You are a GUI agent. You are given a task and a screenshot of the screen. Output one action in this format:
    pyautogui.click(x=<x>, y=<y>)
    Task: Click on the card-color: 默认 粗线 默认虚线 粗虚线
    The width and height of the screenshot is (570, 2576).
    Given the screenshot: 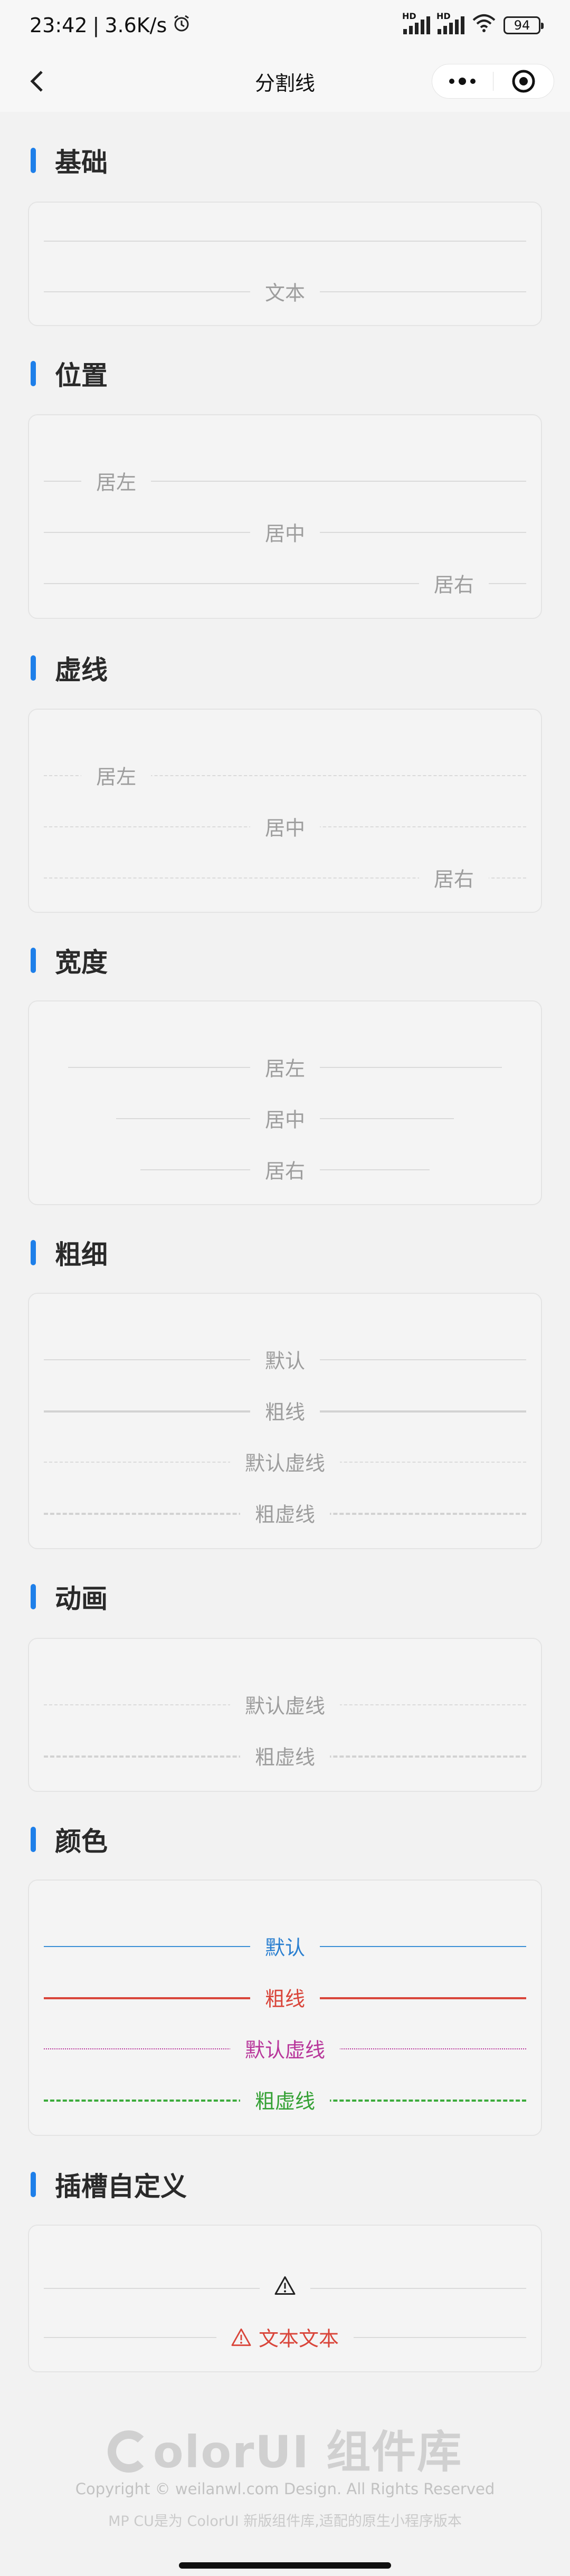 What is the action you would take?
    pyautogui.click(x=285, y=2007)
    